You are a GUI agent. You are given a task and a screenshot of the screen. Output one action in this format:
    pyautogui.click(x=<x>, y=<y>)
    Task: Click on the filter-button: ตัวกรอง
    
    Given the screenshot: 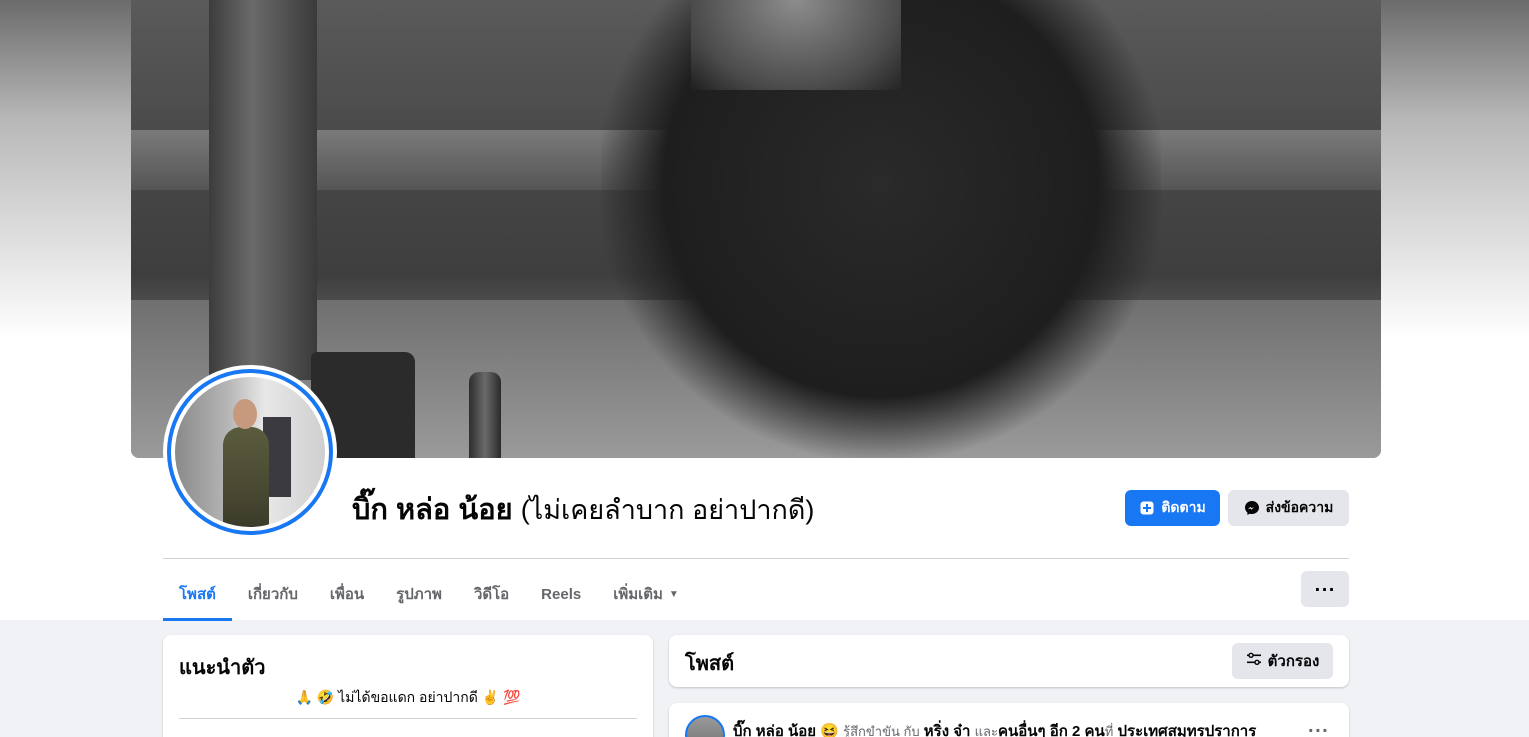 What is the action you would take?
    pyautogui.click(x=1282, y=661)
    